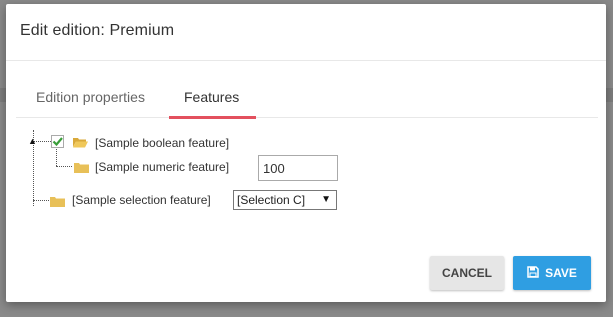 The height and width of the screenshot is (317, 613). What do you see at coordinates (561, 273) in the screenshot?
I see `save-label: SAVE` at bounding box center [561, 273].